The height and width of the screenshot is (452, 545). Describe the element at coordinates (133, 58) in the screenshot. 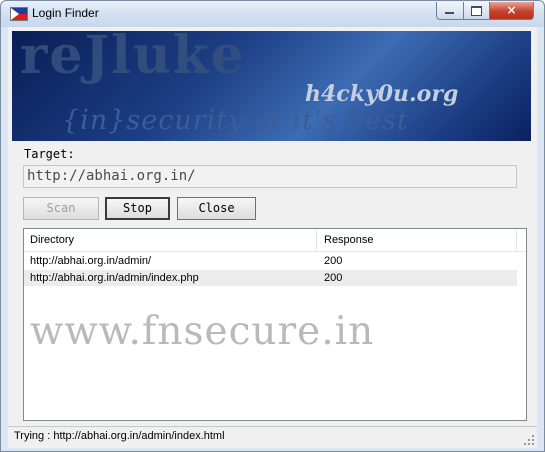

I see `banner-logo-text: reJluke` at that location.